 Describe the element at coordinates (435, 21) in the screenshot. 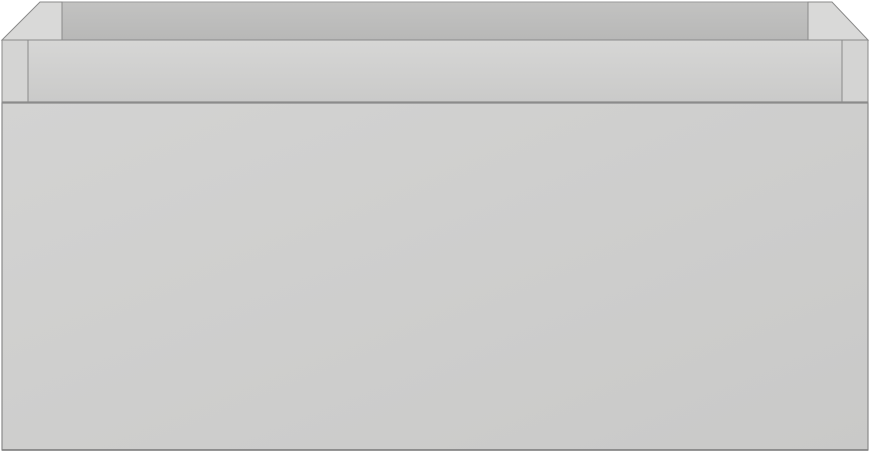

I see `drawer-back-wall` at that location.